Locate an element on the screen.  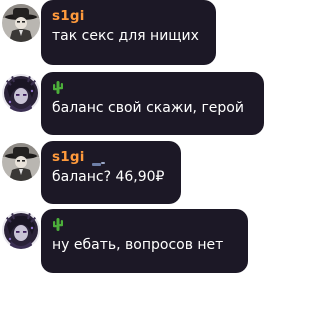
message-text: баланс? 46,90₽ is located at coordinates (108, 177).